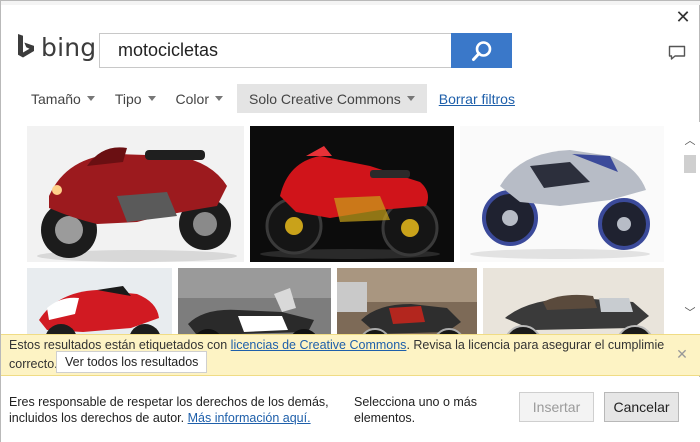 This screenshot has height=442, width=700. I want to click on scroll-up-icon: ︿, so click(690, 141).